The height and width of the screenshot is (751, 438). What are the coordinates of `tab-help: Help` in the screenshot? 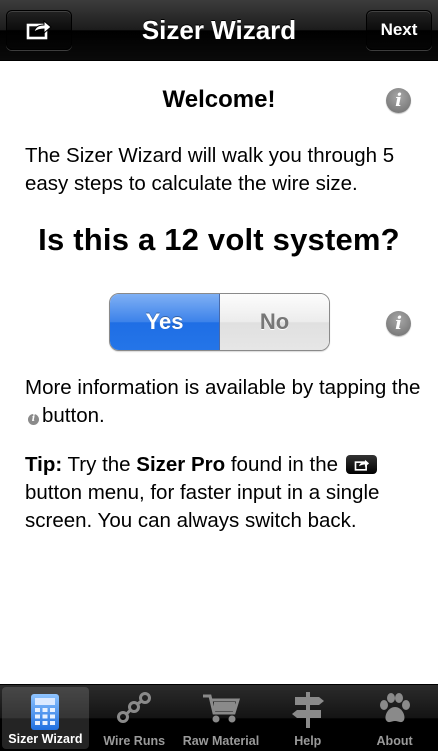 It's located at (307, 718).